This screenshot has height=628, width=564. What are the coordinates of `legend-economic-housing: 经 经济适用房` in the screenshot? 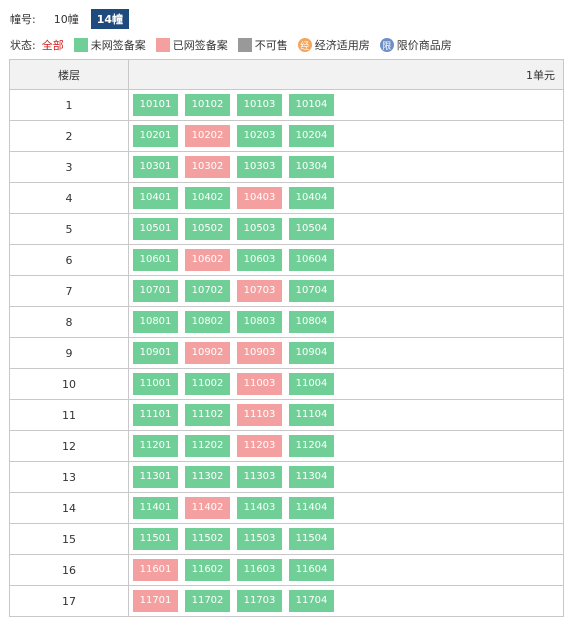 It's located at (333, 45).